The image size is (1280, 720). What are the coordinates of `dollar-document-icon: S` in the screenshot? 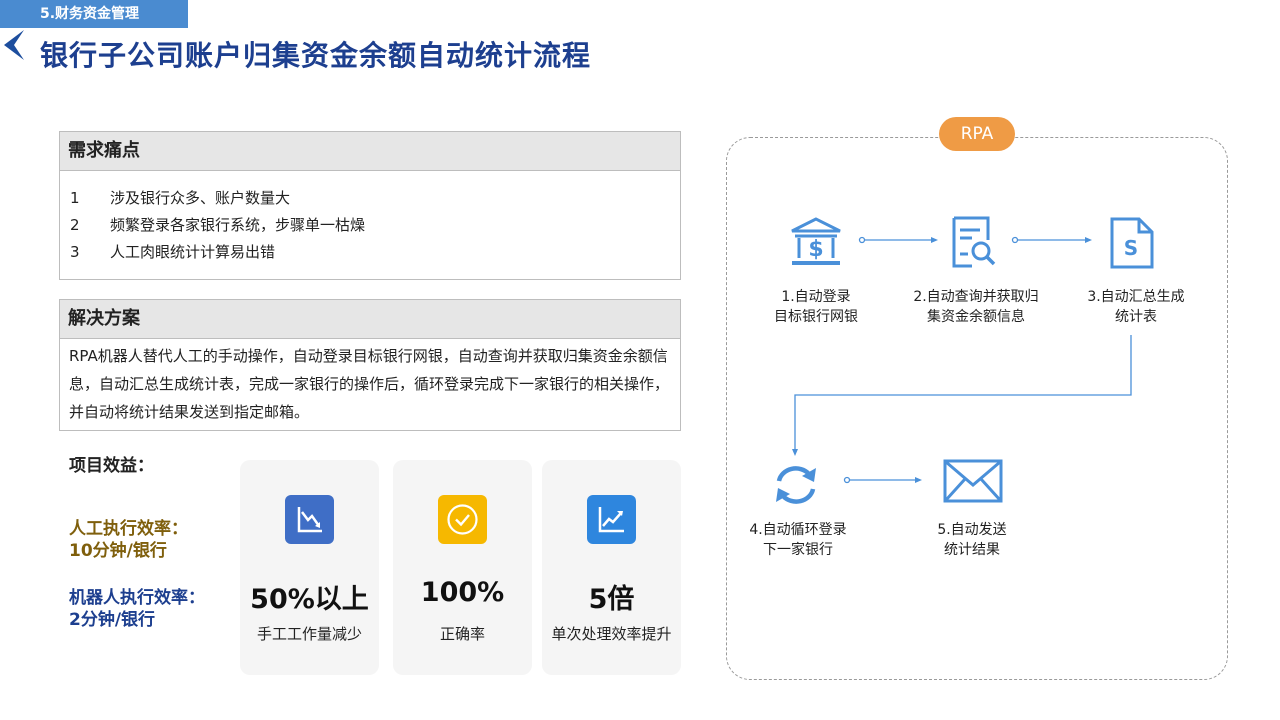 It's located at (1132, 243).